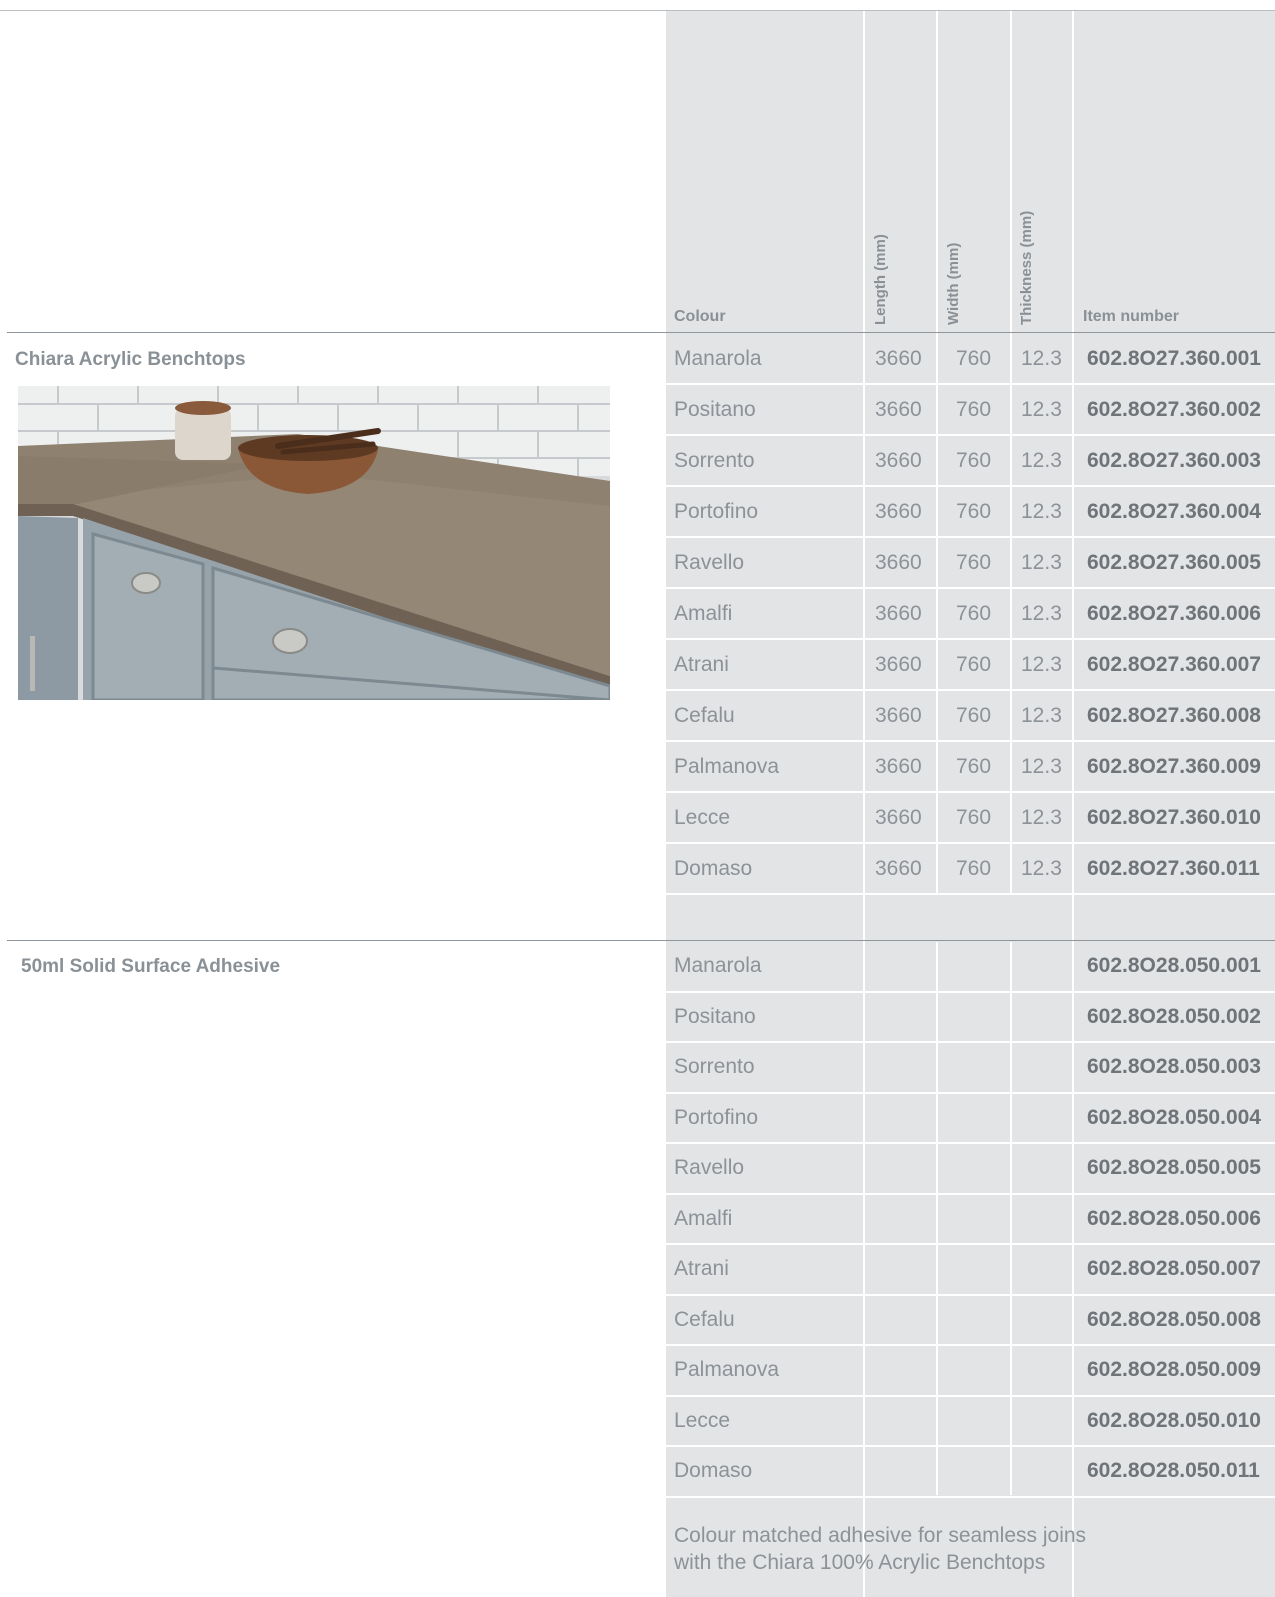 The image size is (1275, 1597). I want to click on section-title-benchtops: Chiara Acrylic Benchtops, so click(130, 359).